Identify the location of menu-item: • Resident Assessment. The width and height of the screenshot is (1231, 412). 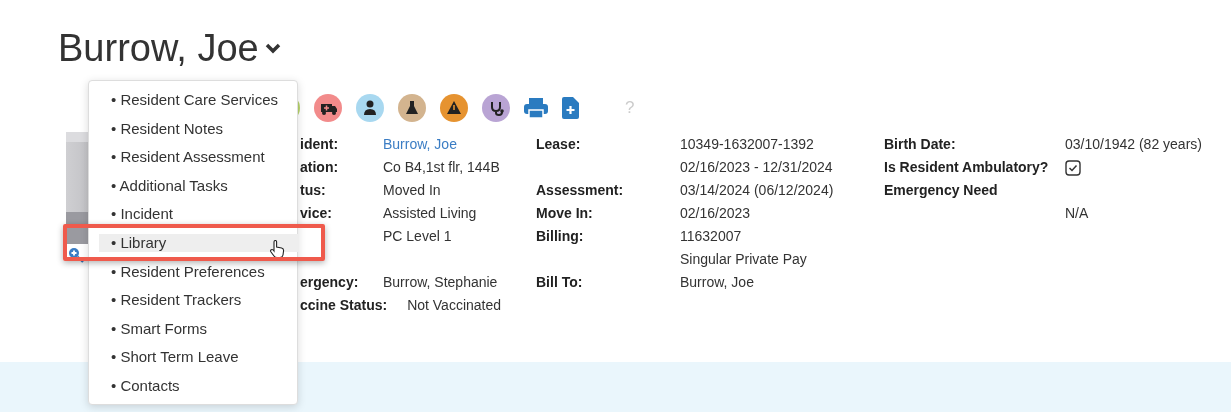
(199, 157).